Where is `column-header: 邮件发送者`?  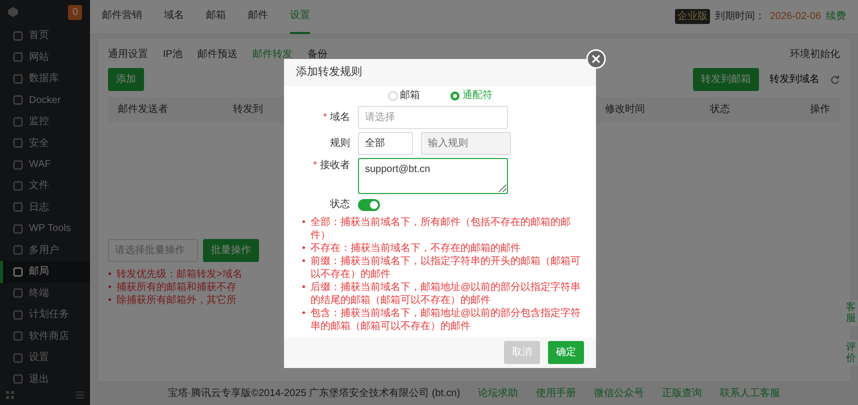 column-header: 邮件发送者 is located at coordinates (143, 109).